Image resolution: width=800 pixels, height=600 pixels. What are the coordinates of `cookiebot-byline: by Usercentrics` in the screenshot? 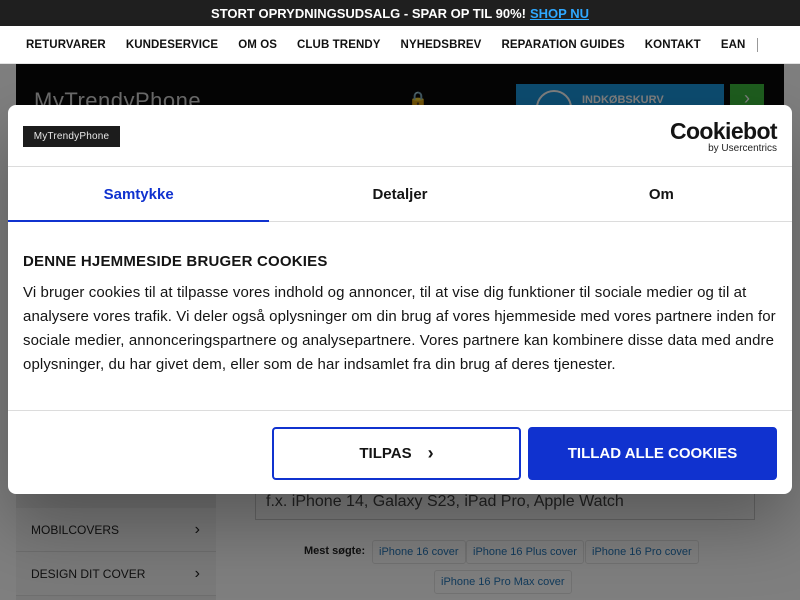 It's located at (742, 148).